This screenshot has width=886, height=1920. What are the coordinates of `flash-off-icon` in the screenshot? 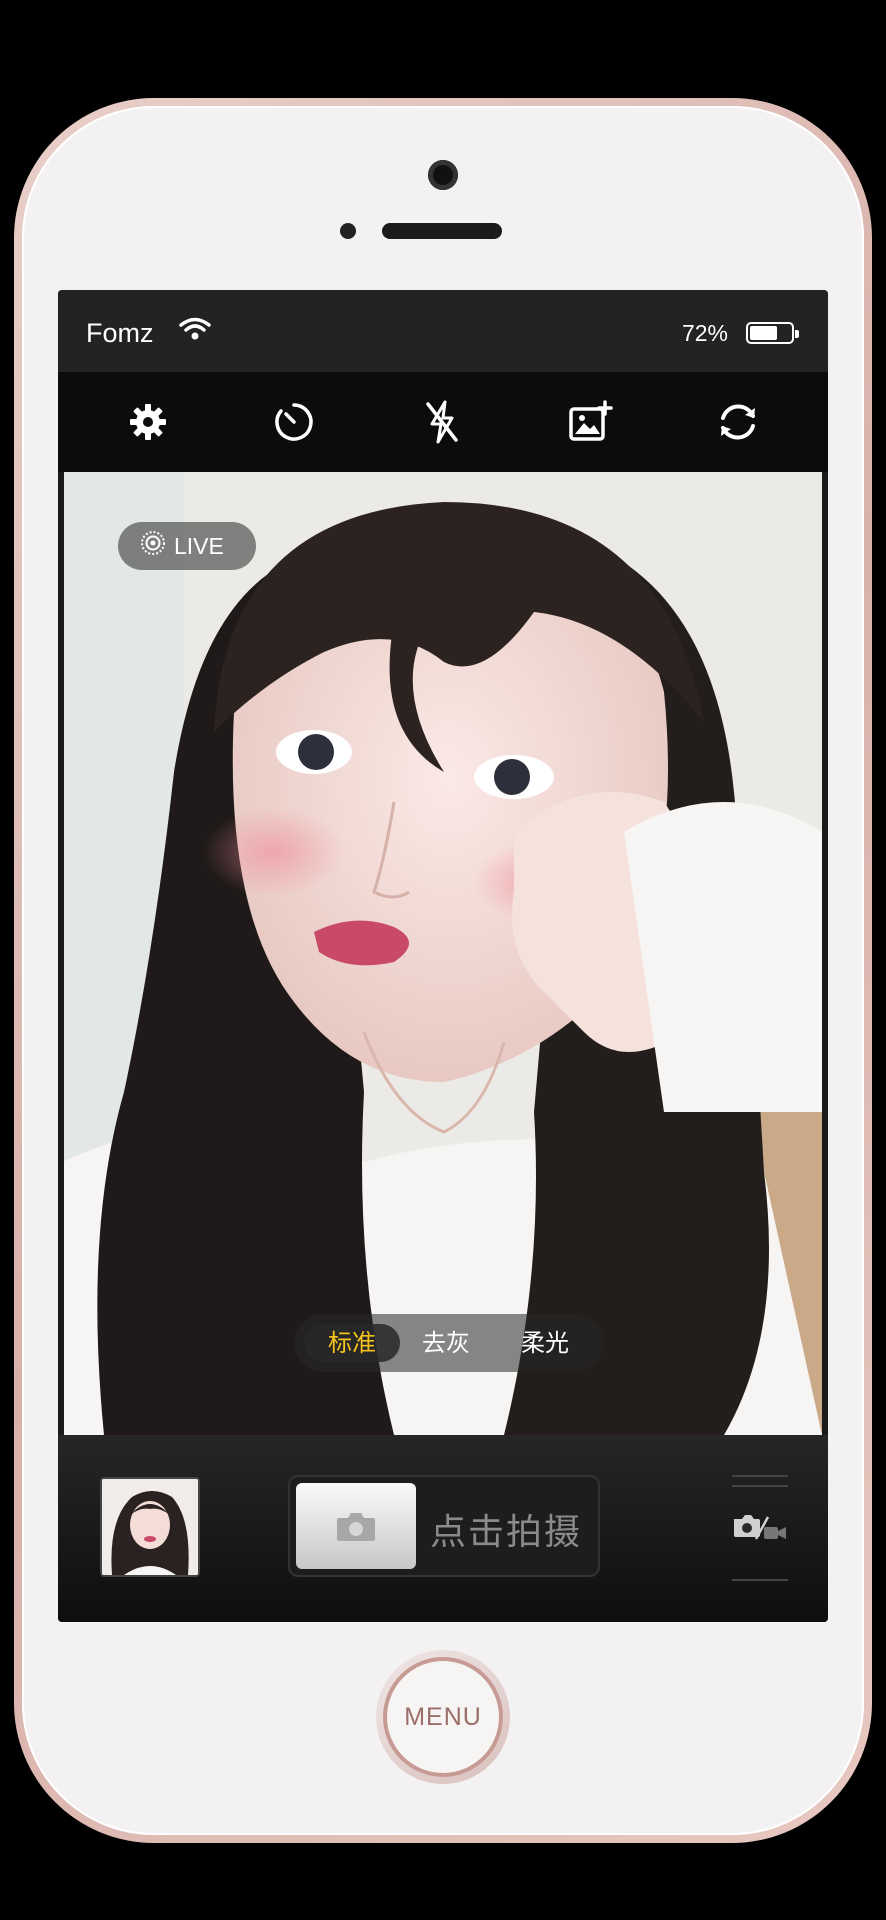 It's located at (442, 422).